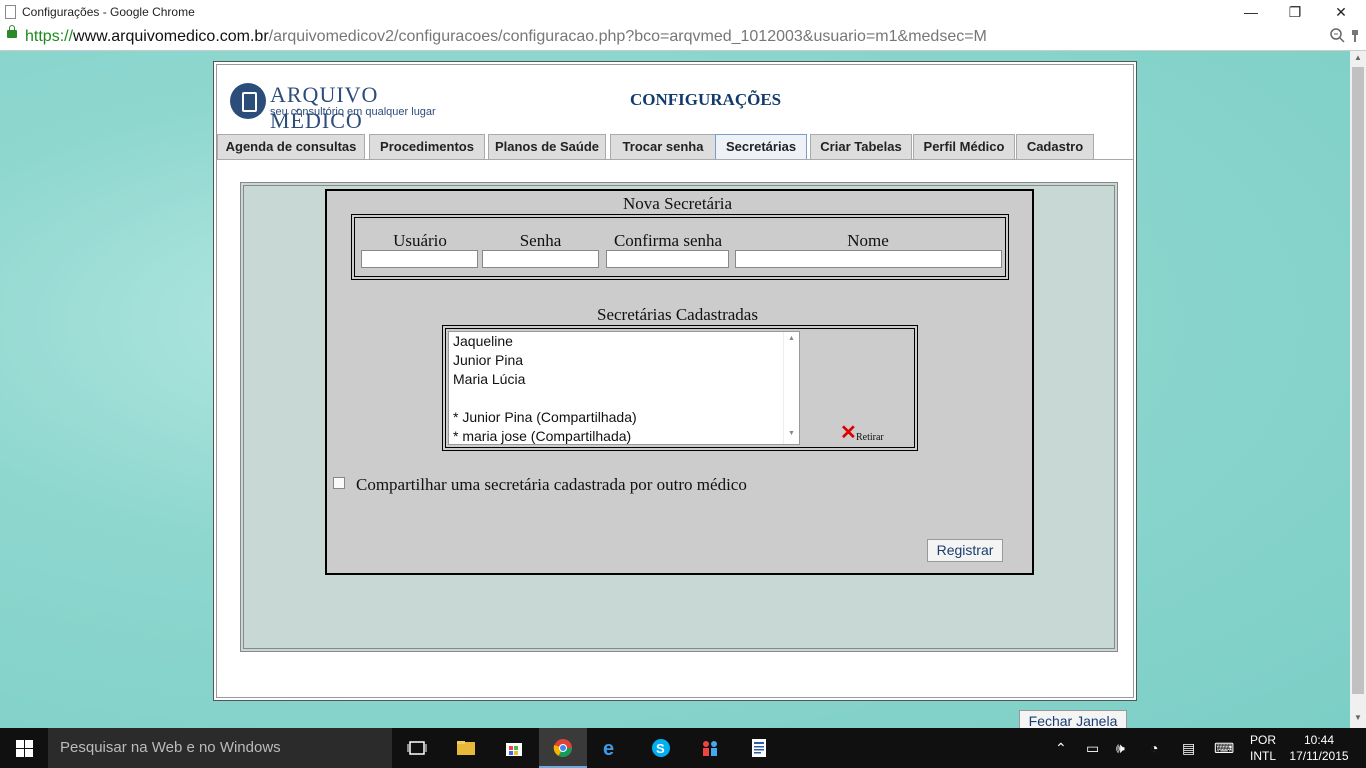  What do you see at coordinates (608, 748) in the screenshot?
I see `svg-text: e` at bounding box center [608, 748].